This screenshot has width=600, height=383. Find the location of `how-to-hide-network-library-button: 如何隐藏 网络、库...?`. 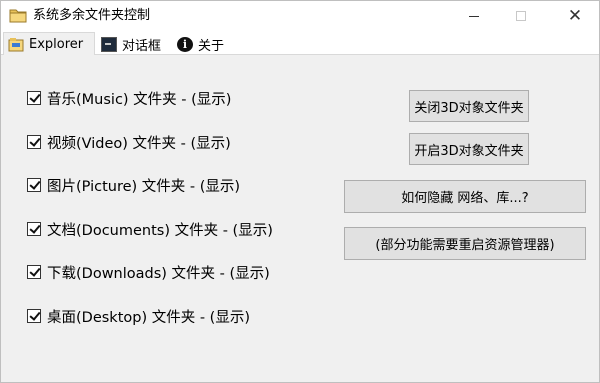

how-to-hide-network-library-button: 如何隐藏 网络、库...? is located at coordinates (465, 196).